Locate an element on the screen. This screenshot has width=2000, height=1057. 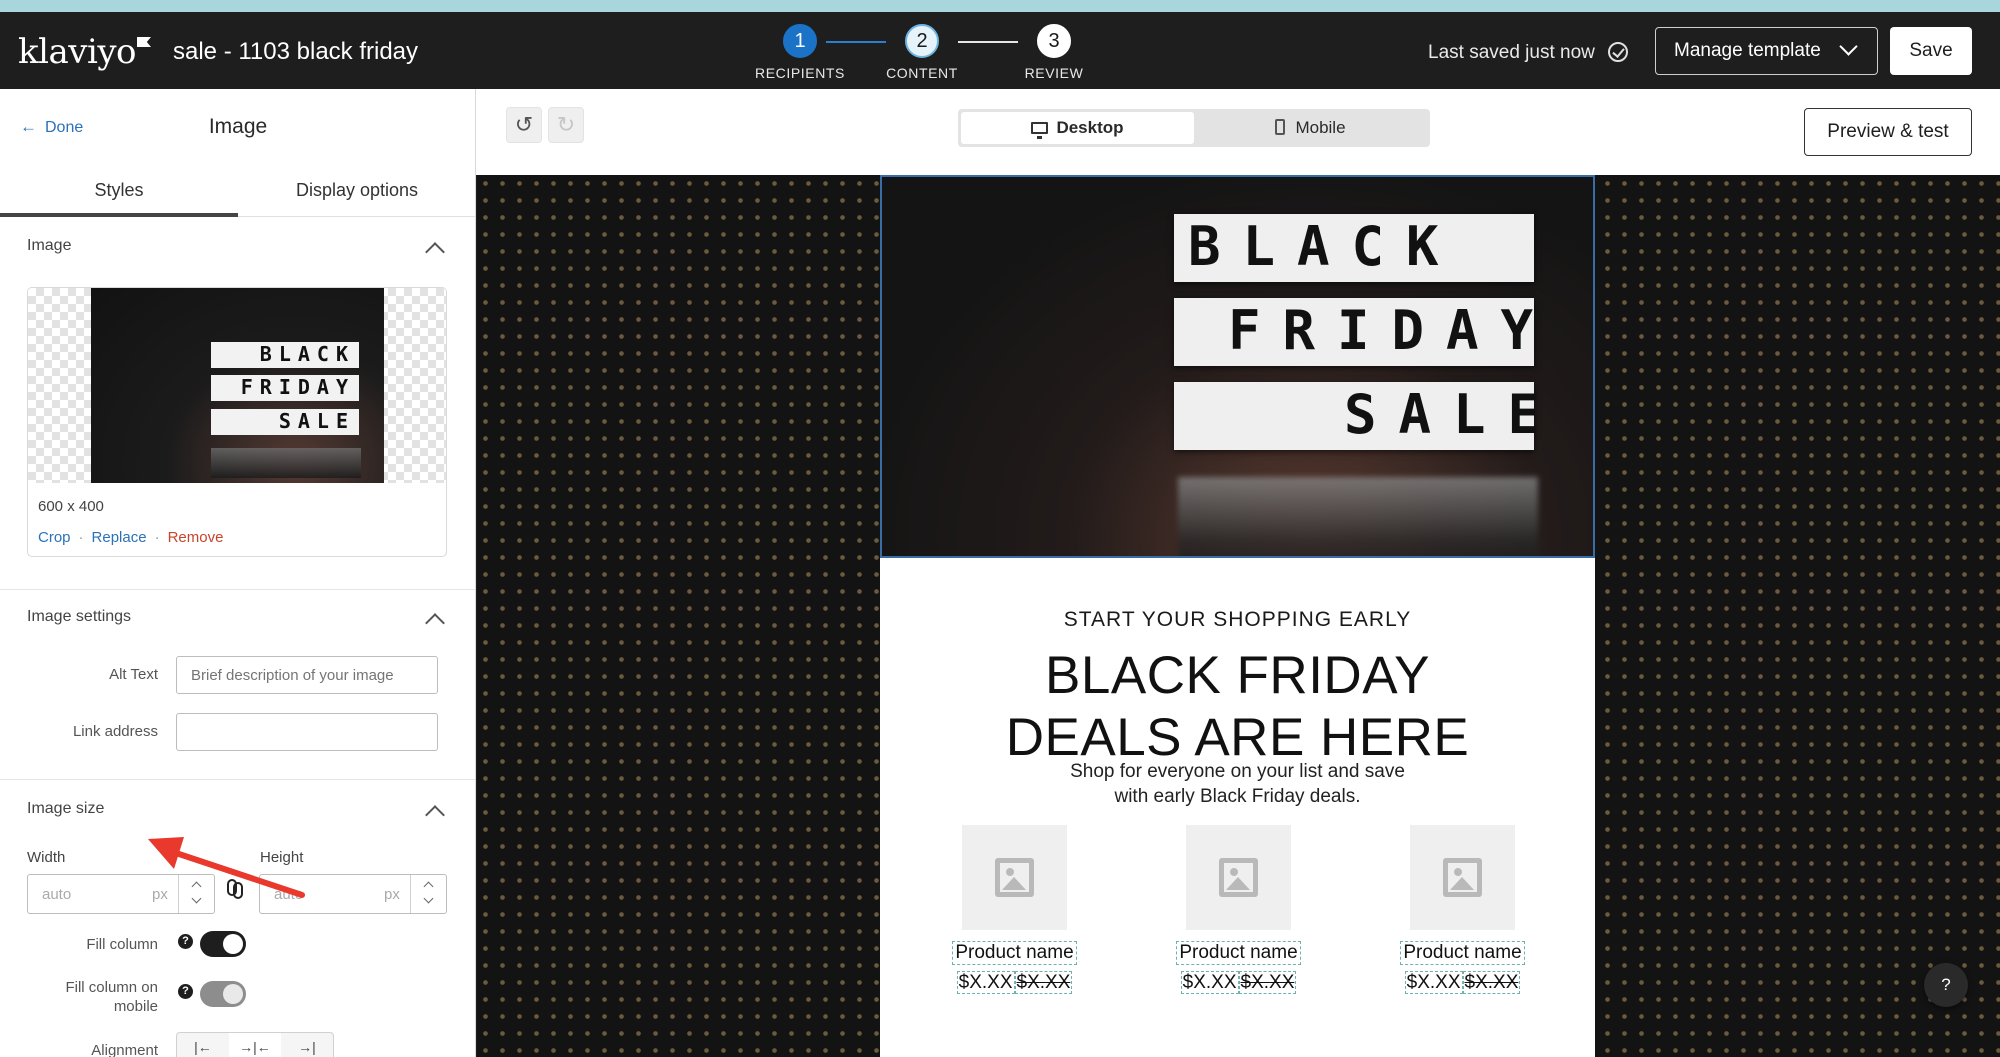
crop-link: Crop is located at coordinates (54, 537).